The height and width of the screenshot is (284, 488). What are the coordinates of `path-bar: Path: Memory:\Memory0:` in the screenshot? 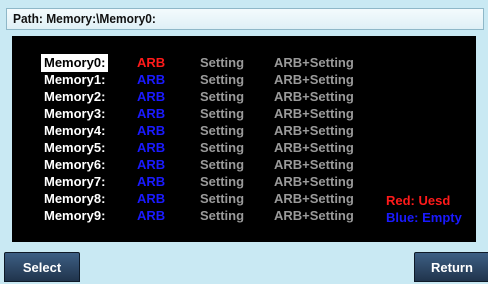 It's located at (245, 19).